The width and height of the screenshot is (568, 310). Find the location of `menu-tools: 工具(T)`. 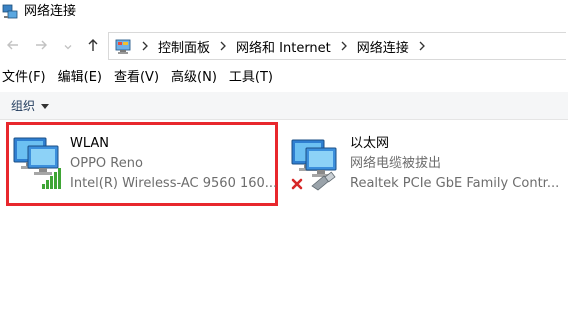

menu-tools: 工具(T) is located at coordinates (254, 78).